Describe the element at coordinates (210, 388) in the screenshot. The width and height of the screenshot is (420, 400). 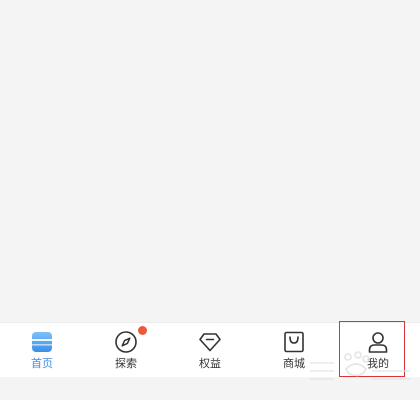
I see `bottom-safe-area` at that location.